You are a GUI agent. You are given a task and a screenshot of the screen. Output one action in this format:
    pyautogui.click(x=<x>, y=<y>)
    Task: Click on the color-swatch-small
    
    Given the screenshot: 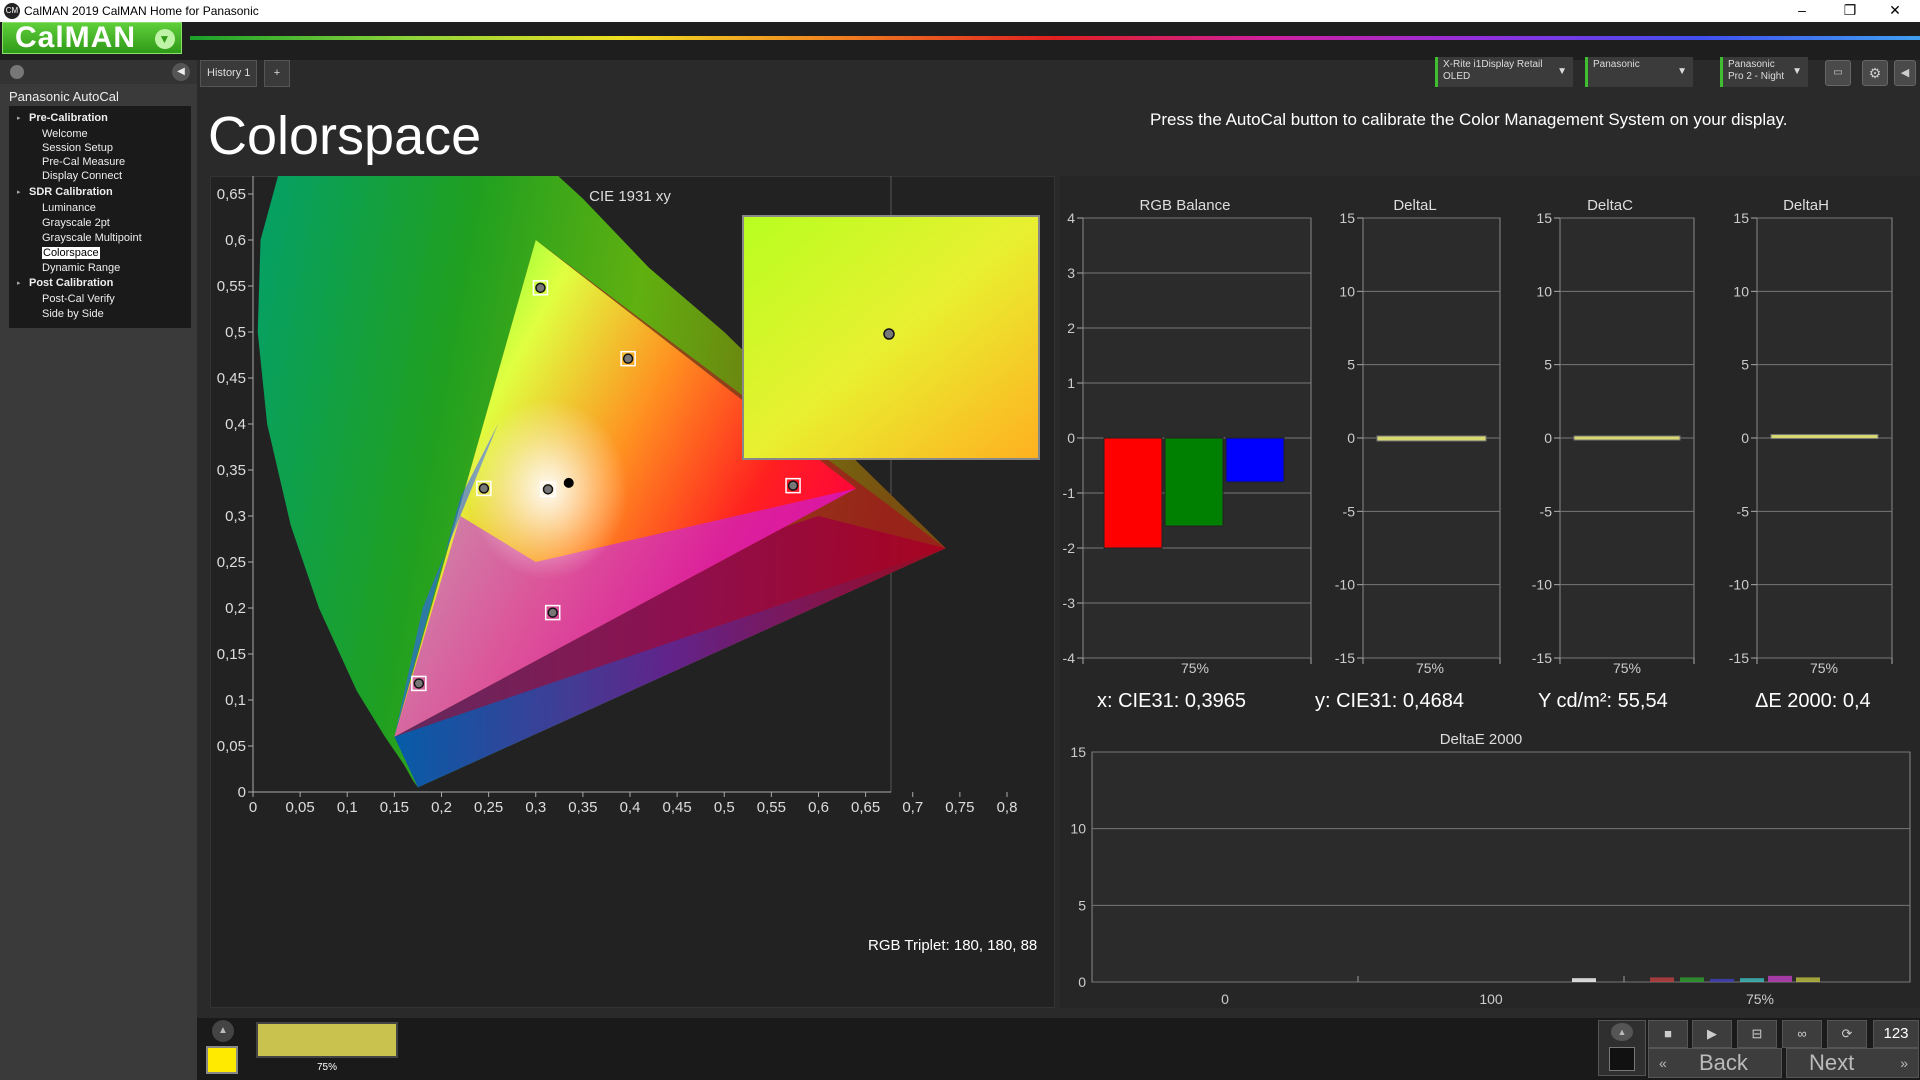 What is the action you would take?
    pyautogui.click(x=222, y=1060)
    